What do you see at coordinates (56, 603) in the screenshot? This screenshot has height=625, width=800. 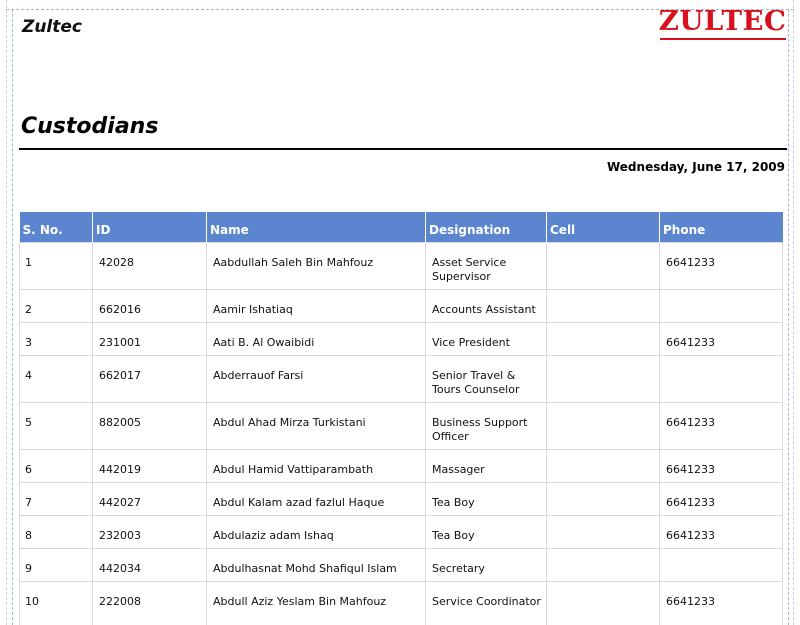 I see `cell-sno: 10` at bounding box center [56, 603].